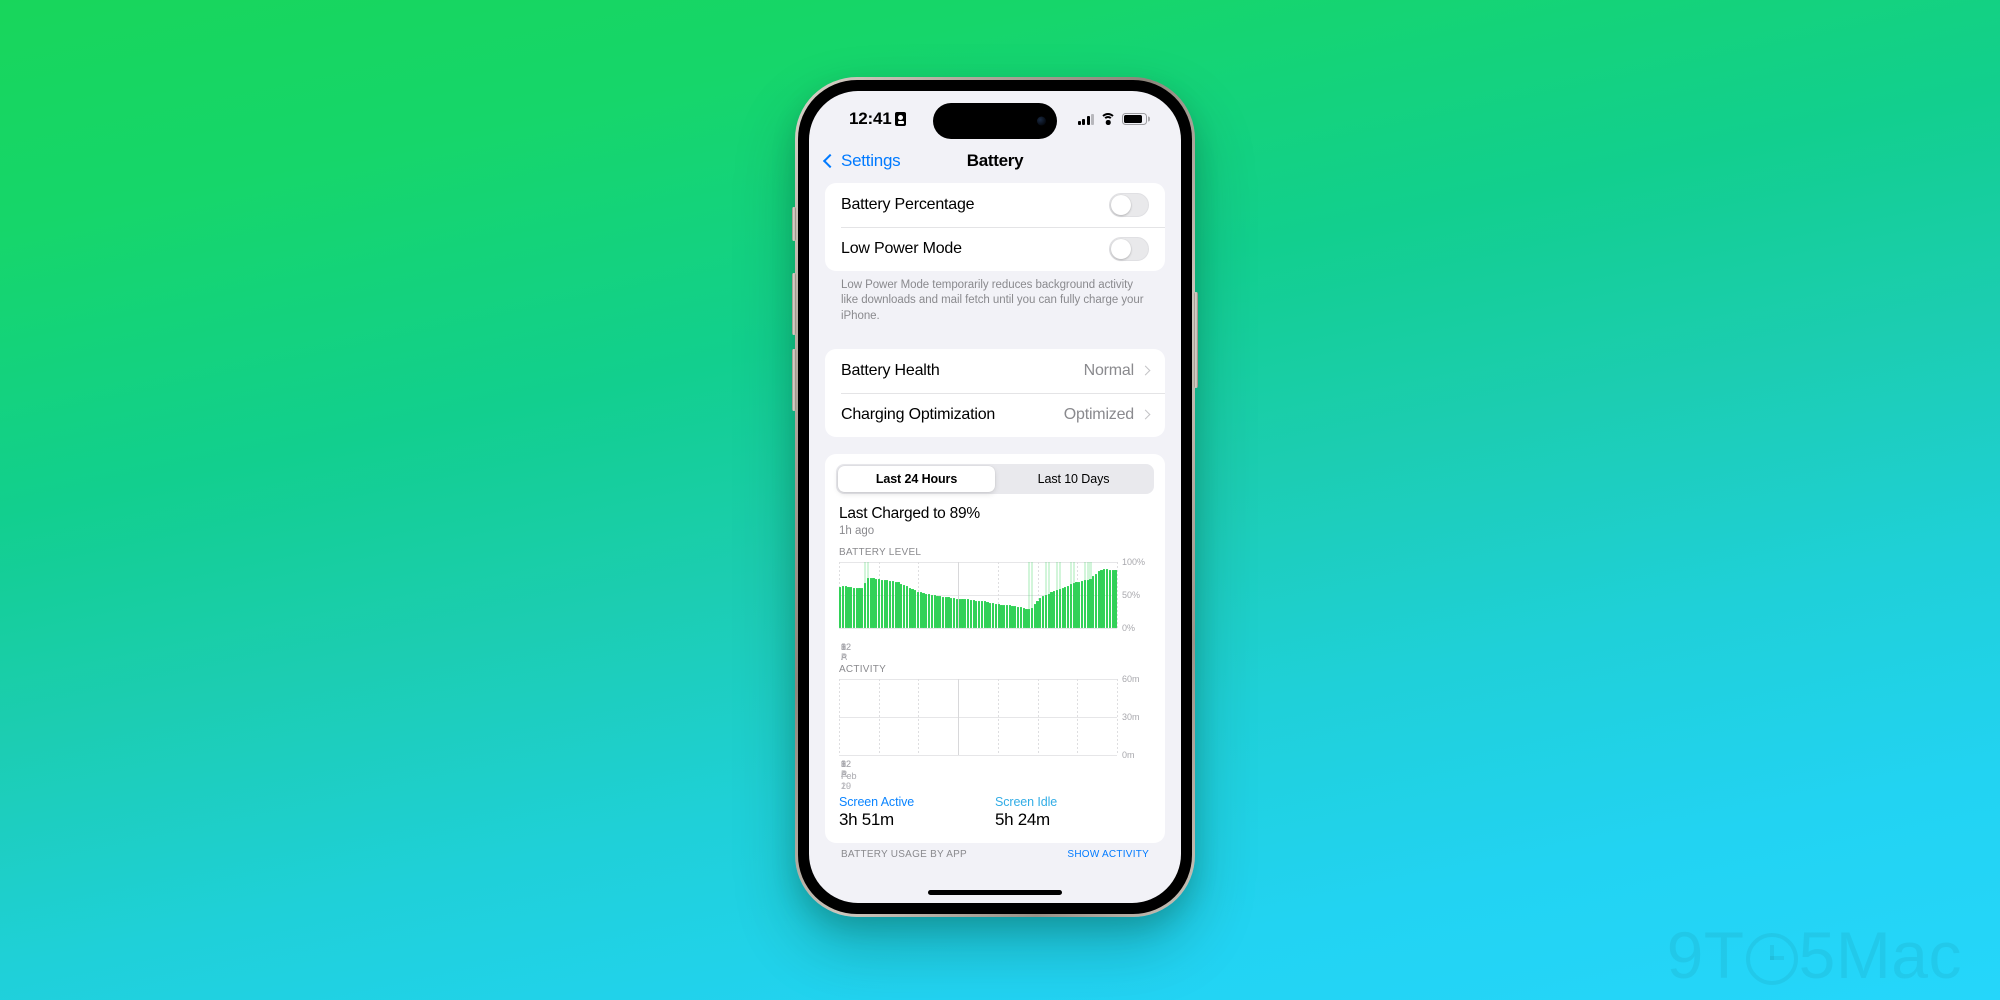 Image resolution: width=2000 pixels, height=1000 pixels. Describe the element at coordinates (830, 161) in the screenshot. I see `chevron-left-icon` at that location.